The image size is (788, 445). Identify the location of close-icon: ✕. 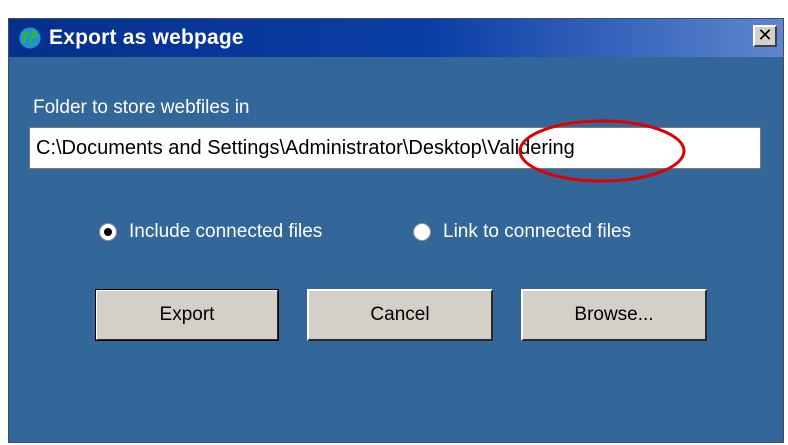
(765, 35).